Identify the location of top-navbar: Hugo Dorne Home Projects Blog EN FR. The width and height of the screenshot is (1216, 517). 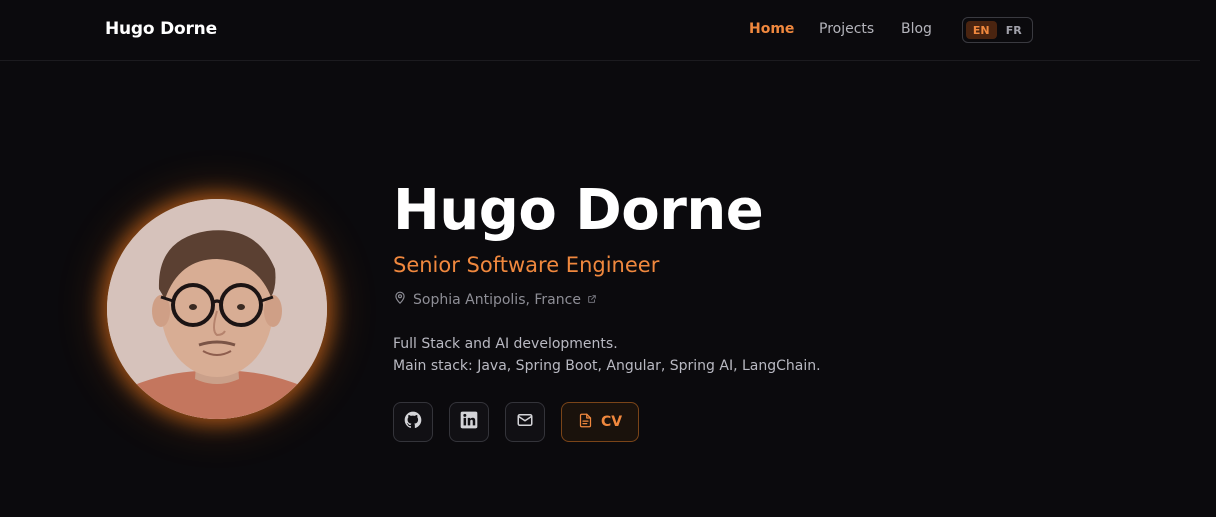
(600, 30).